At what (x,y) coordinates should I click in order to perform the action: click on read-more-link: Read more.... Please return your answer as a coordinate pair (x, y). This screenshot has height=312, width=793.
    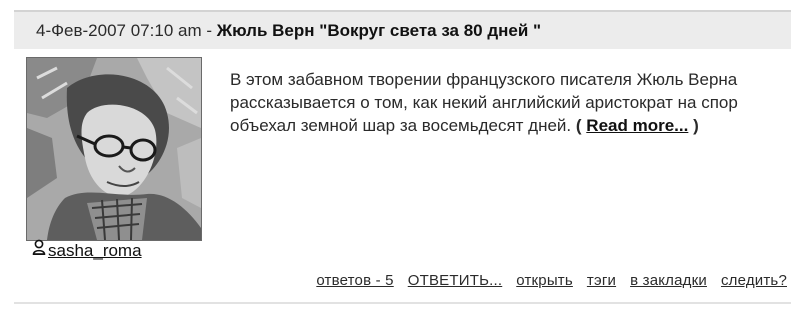
    Looking at the image, I should click on (637, 125).